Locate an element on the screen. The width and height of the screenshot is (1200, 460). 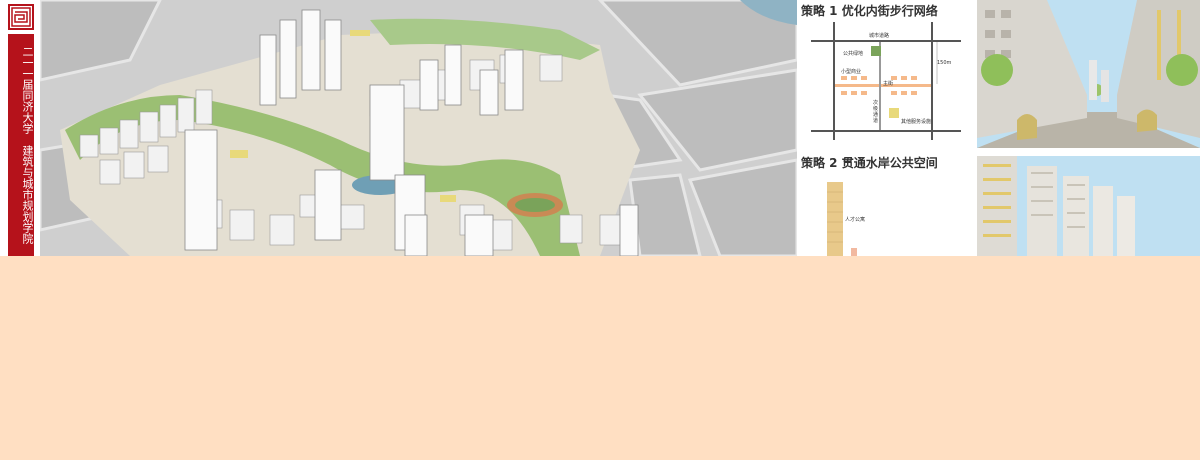
label-city-road: 城市道路 is located at coordinates (879, 36).